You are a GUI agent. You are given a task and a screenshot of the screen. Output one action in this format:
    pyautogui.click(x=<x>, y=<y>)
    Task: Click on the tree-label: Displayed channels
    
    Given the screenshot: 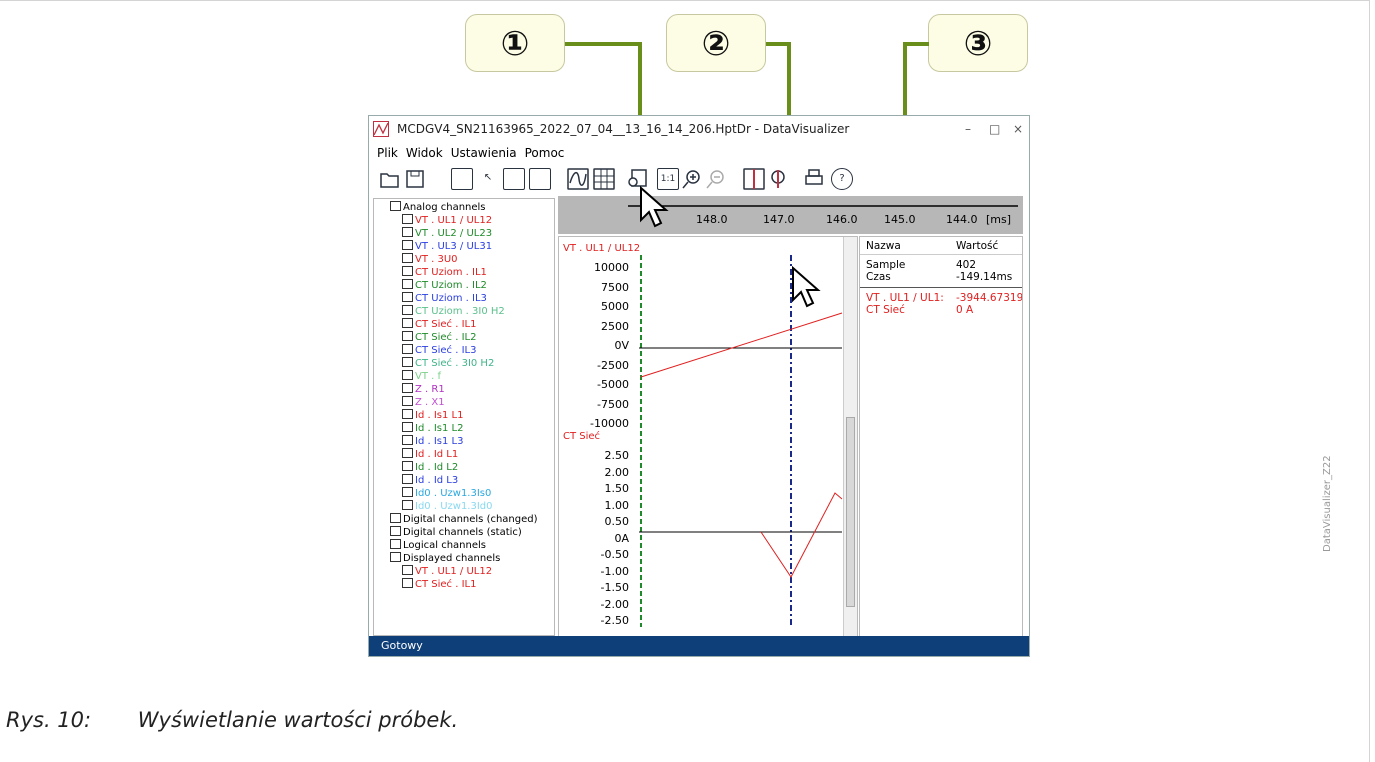 What is the action you would take?
    pyautogui.click(x=452, y=558)
    